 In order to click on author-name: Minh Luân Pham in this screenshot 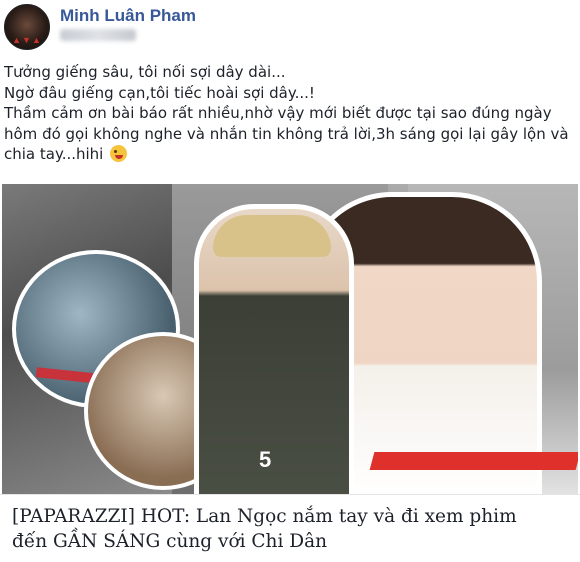, I will do `click(128, 16)`.